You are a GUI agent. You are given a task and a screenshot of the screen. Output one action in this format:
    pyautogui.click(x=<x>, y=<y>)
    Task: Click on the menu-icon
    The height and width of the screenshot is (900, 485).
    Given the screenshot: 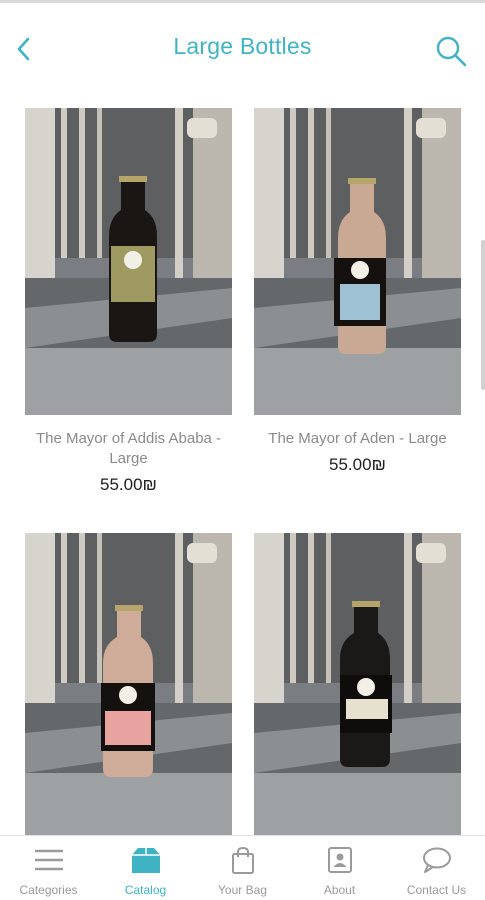 What is the action you would take?
    pyautogui.click(x=49, y=860)
    